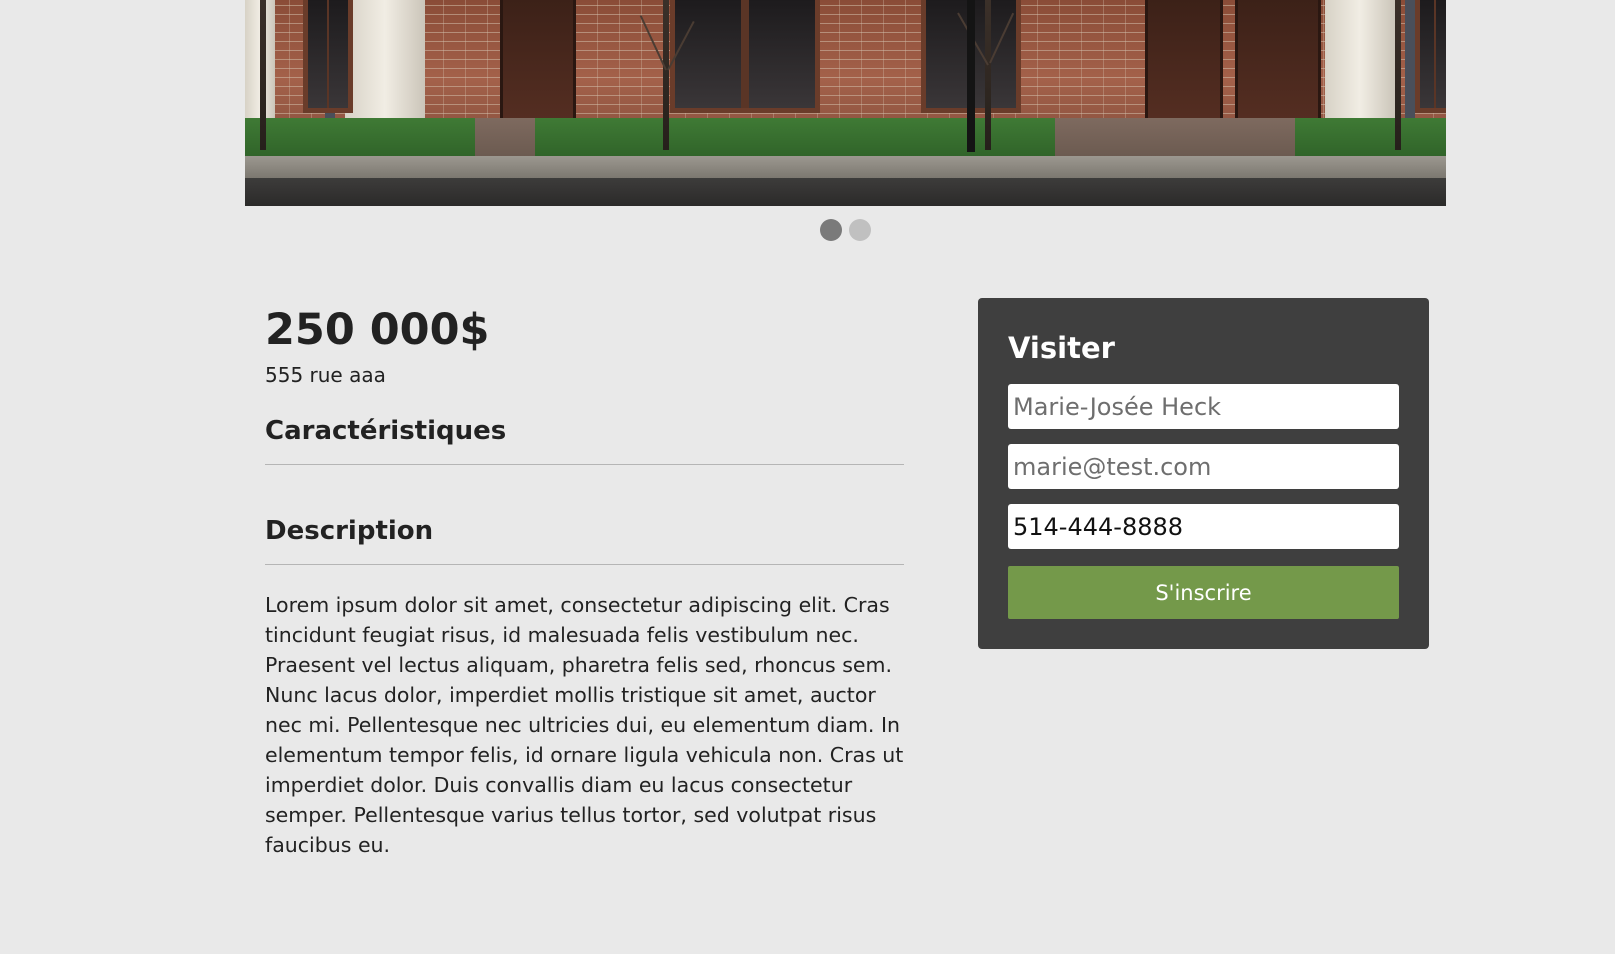 This screenshot has height=954, width=1615. Describe the element at coordinates (386, 431) in the screenshot. I see `features-heading: Caractéristiques` at that location.